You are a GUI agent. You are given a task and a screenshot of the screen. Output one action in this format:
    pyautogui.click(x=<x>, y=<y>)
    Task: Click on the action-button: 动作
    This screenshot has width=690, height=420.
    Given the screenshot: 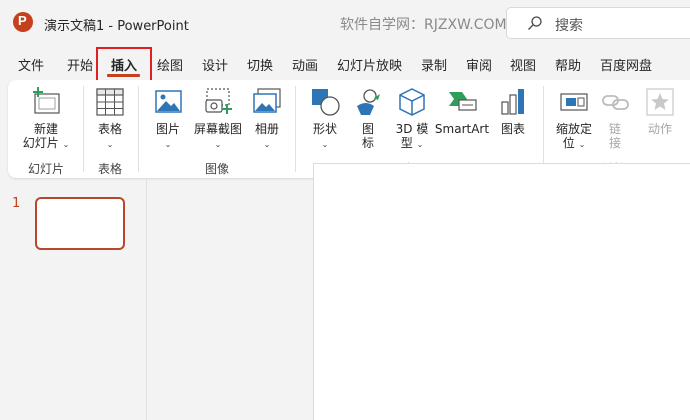 What is the action you would take?
    pyautogui.click(x=660, y=111)
    